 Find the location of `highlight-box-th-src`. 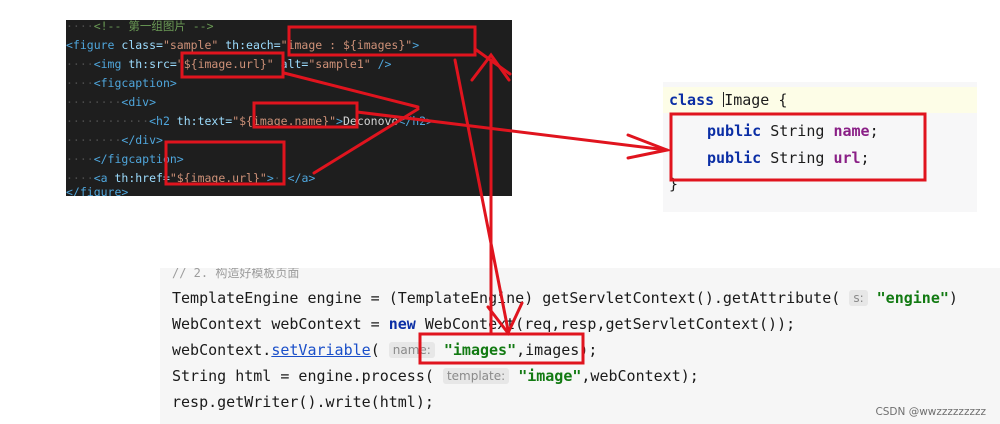

highlight-box-th-src is located at coordinates (232, 65).